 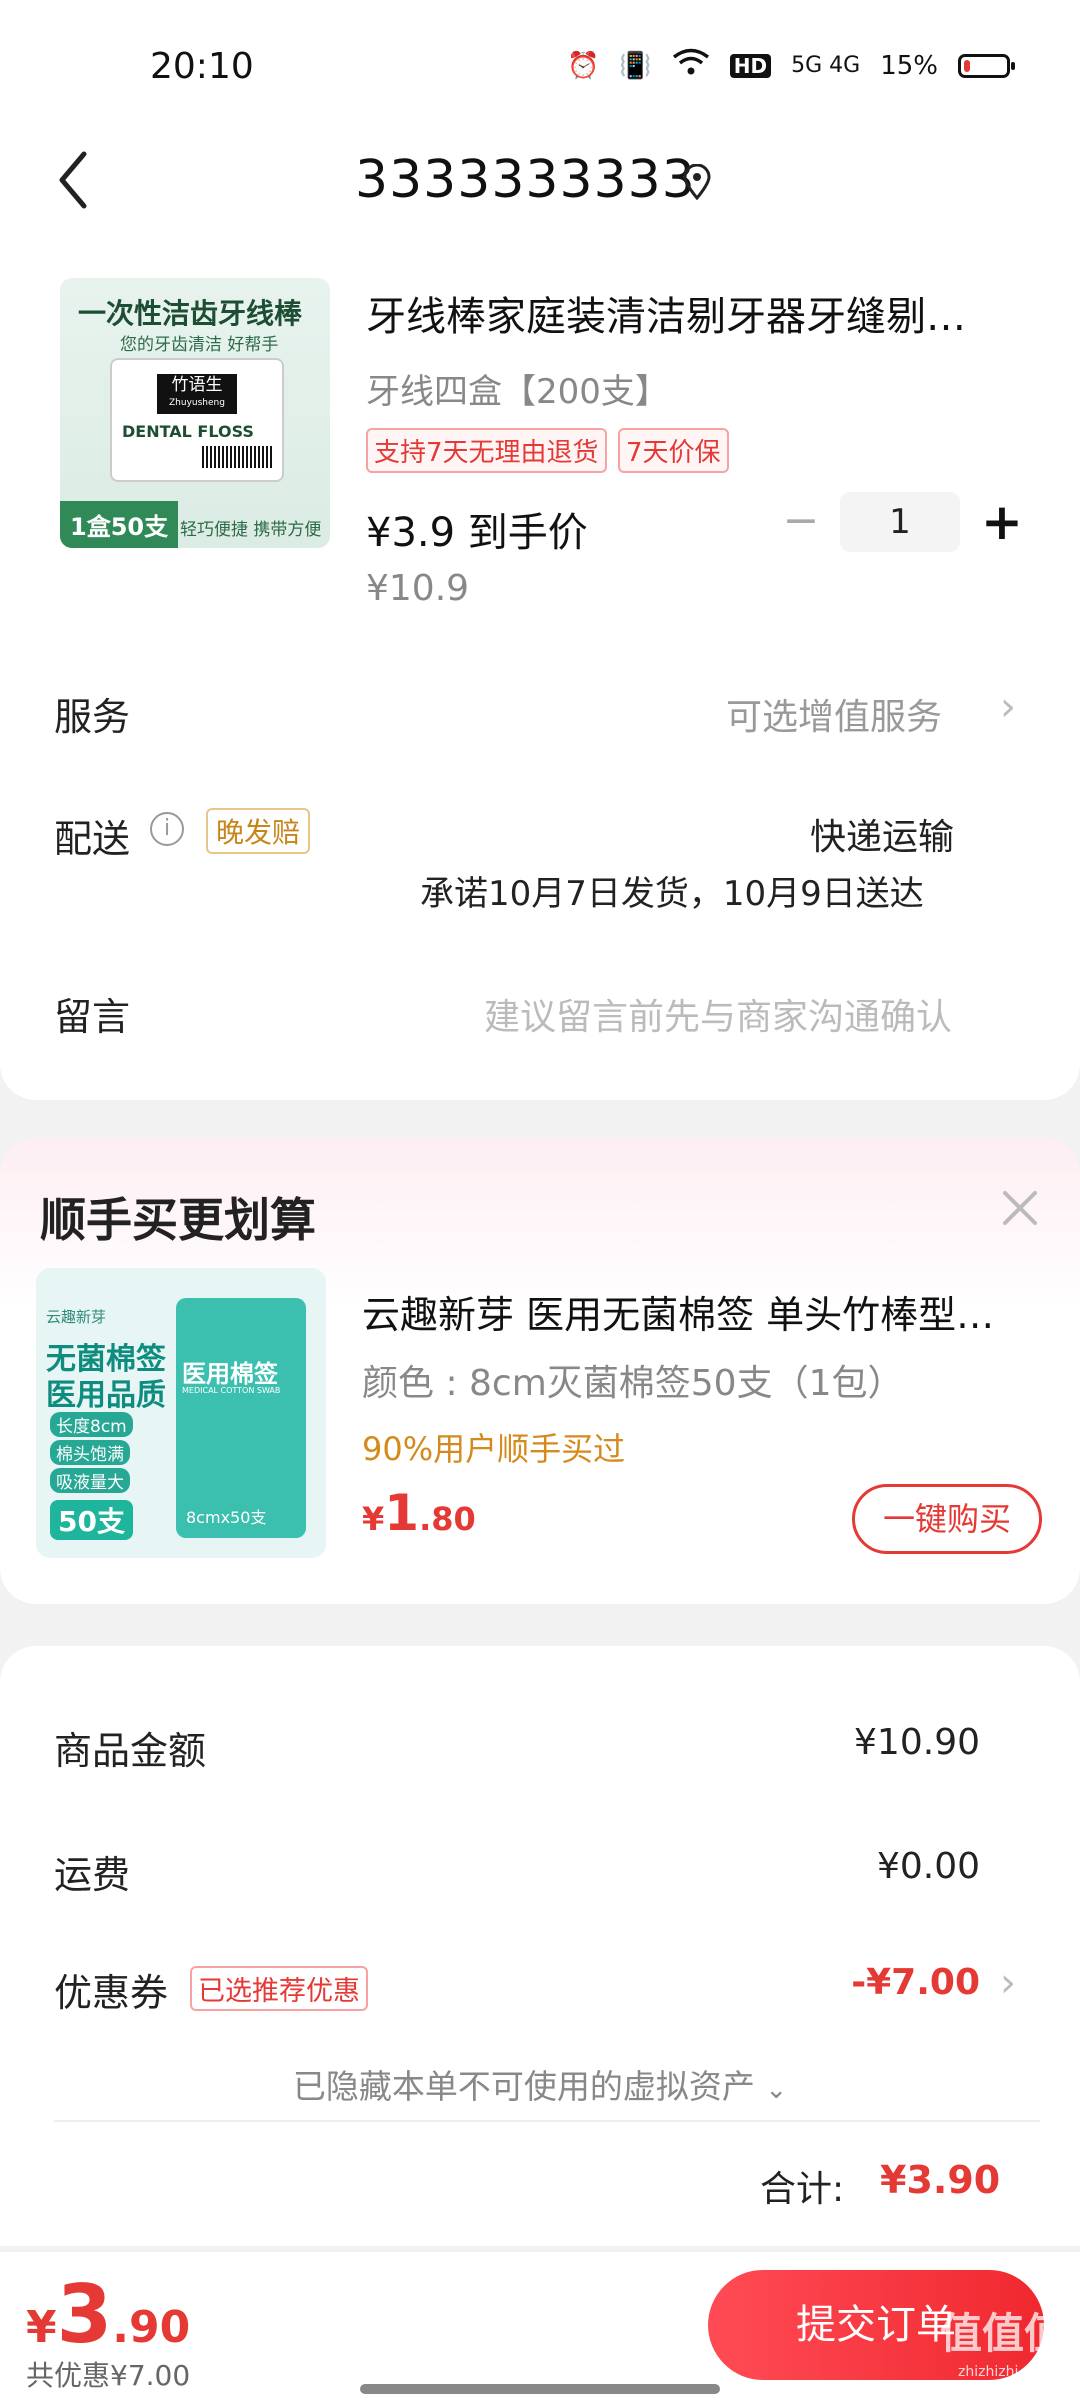 I want to click on hidden-assets-text: 已隐藏本单不可使用的虚拟资产, so click(x=523, y=2086).